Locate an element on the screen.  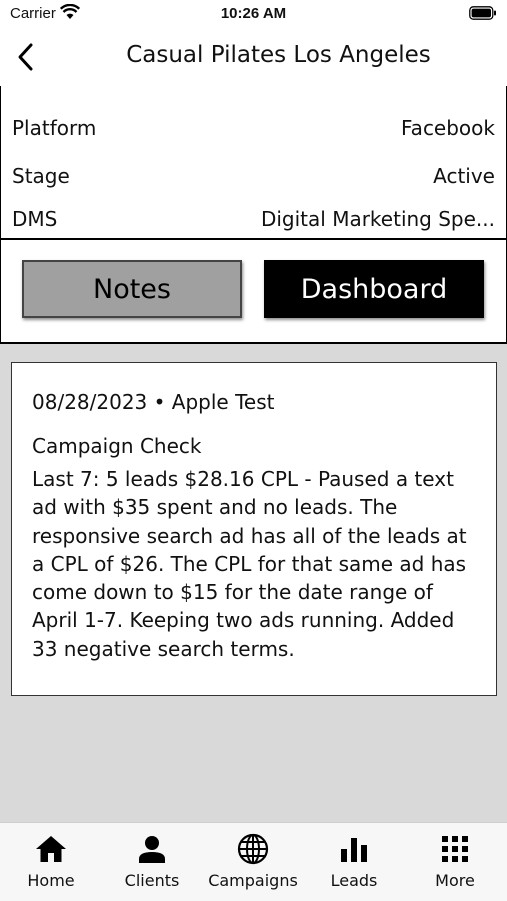
dms-label: DMS is located at coordinates (35, 219).